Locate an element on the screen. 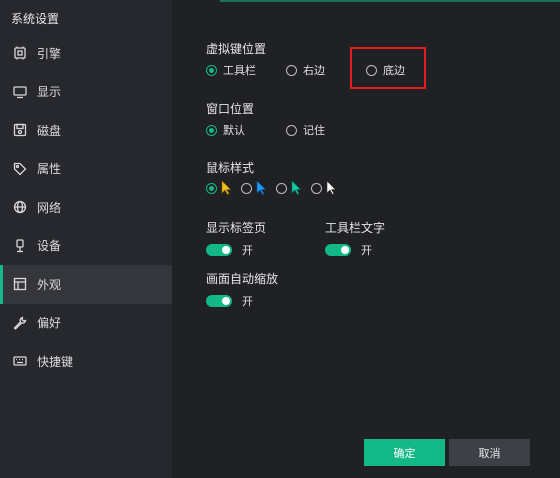  cursor-option-blue is located at coordinates (254, 188).